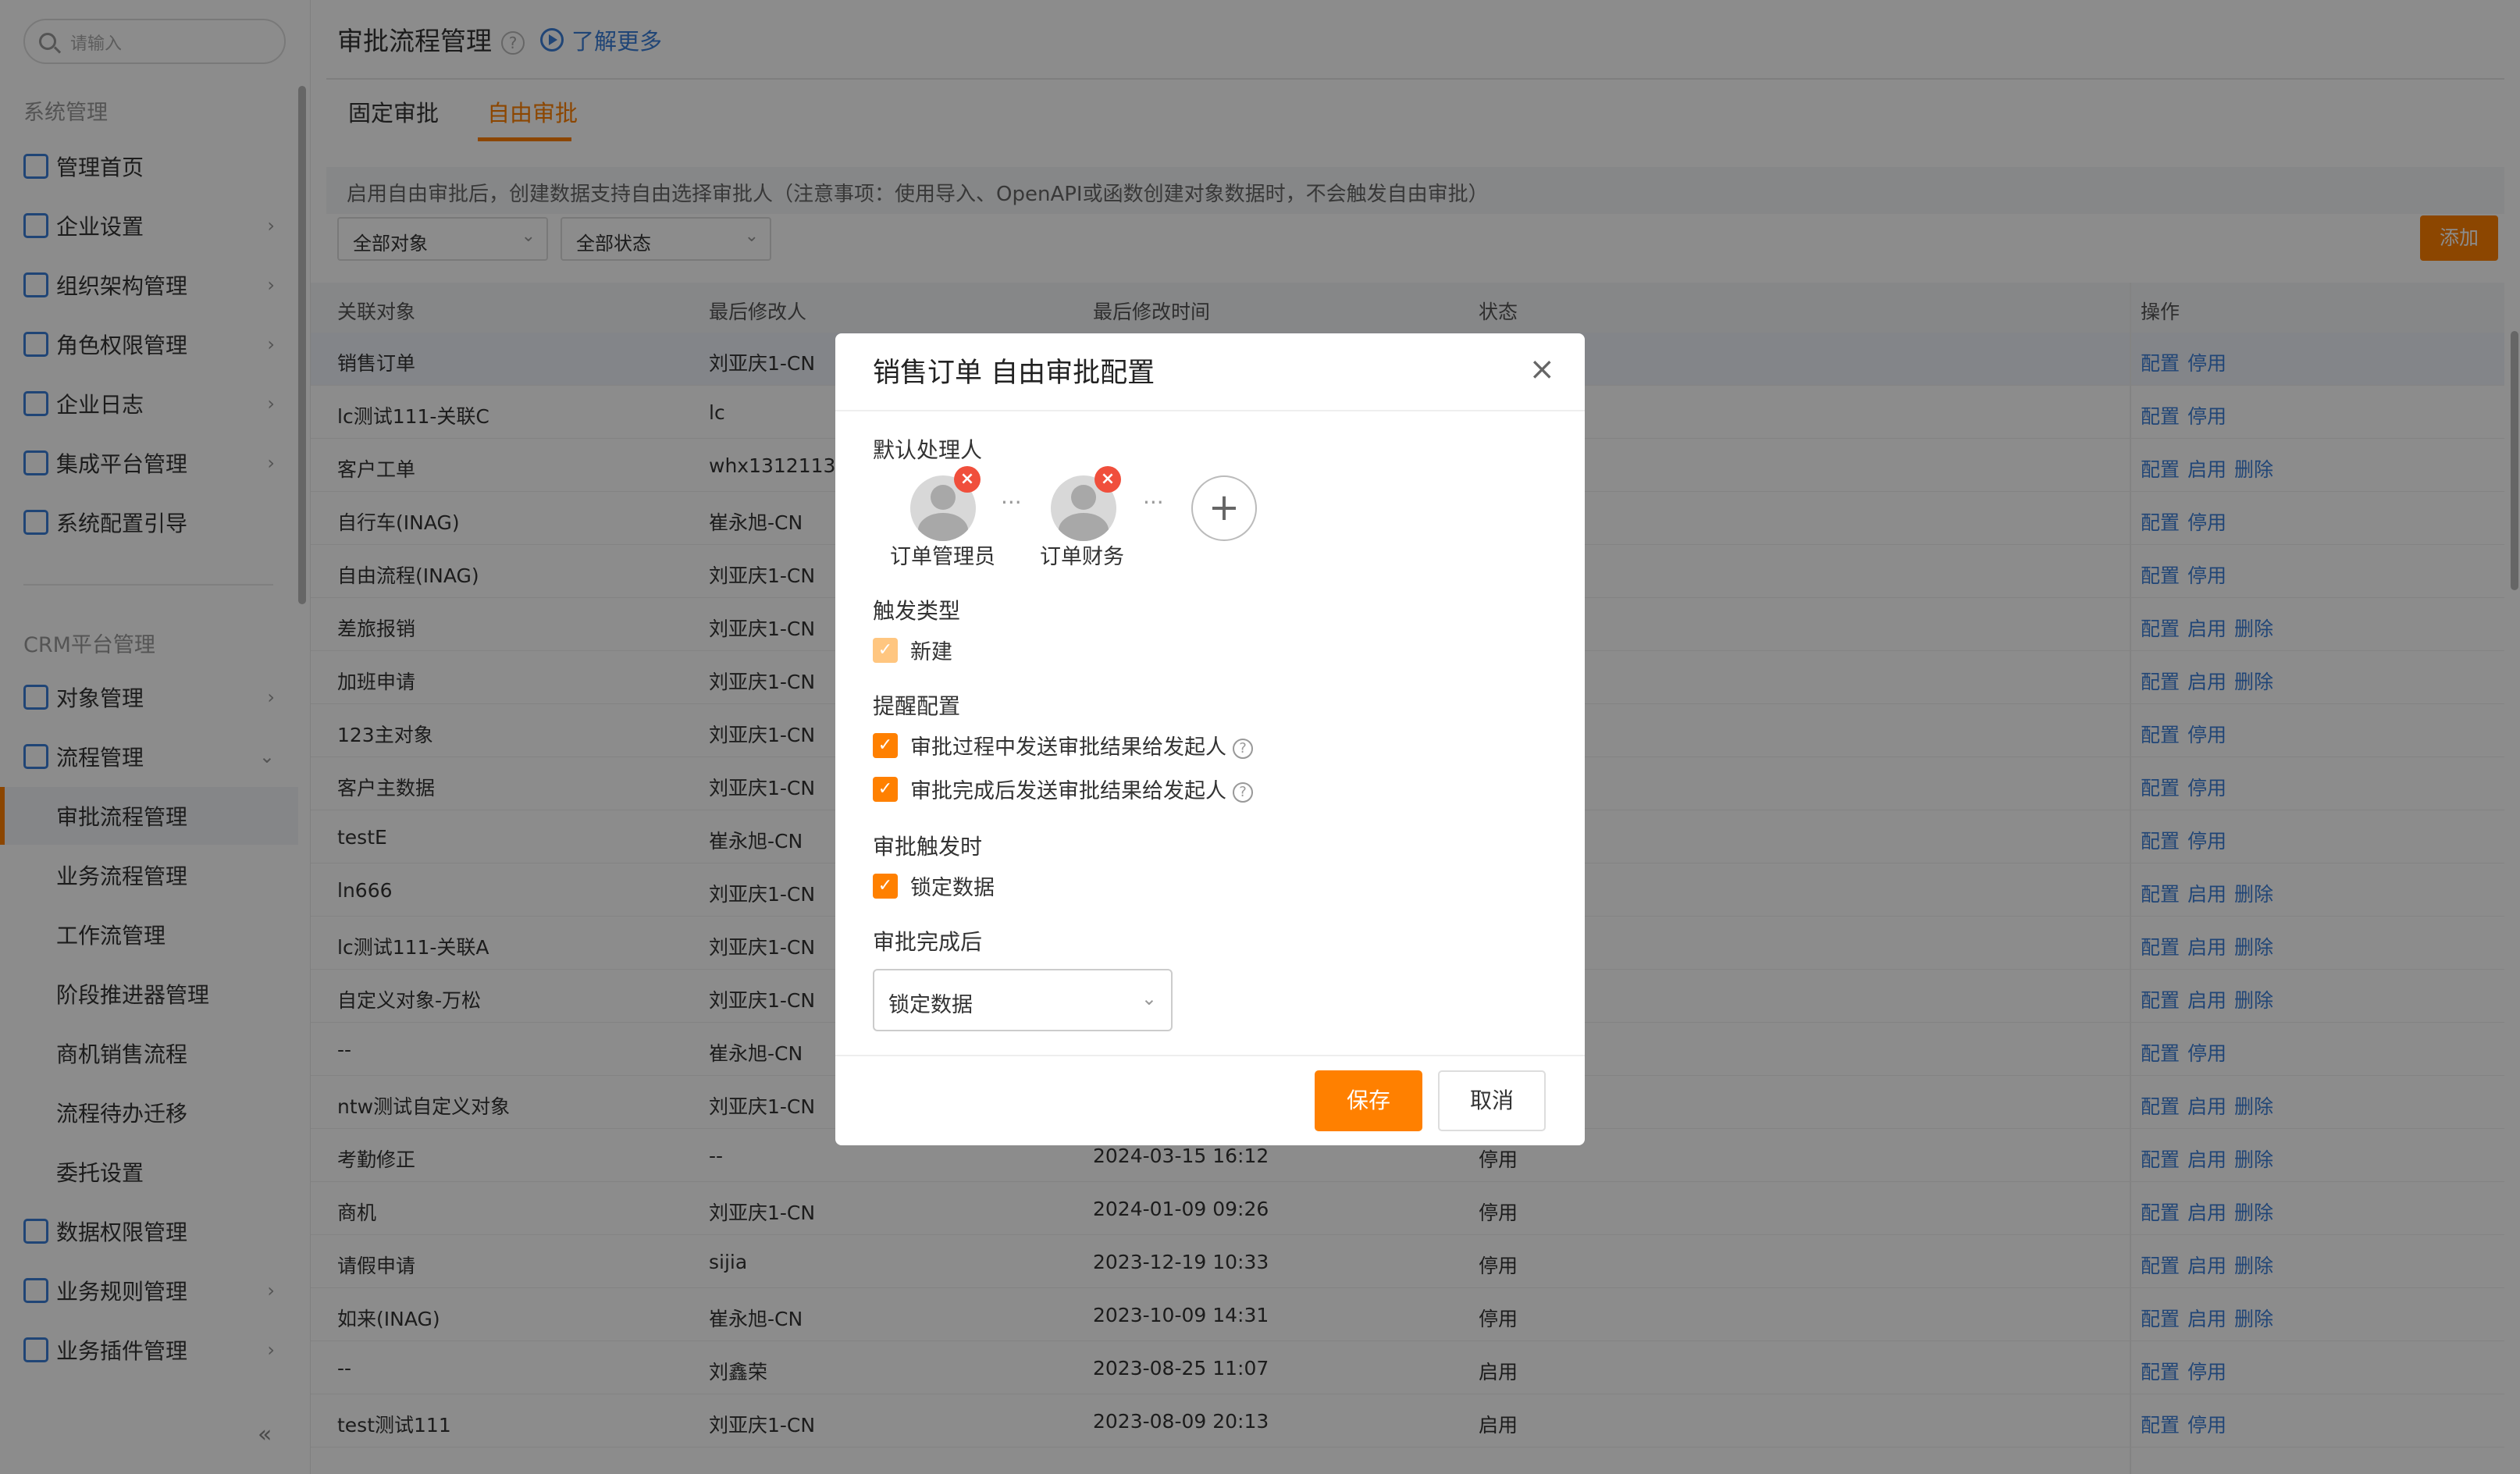 This screenshot has width=2520, height=1474. Describe the element at coordinates (1210, 1055) in the screenshot. I see `dialog-footer-divider` at that location.